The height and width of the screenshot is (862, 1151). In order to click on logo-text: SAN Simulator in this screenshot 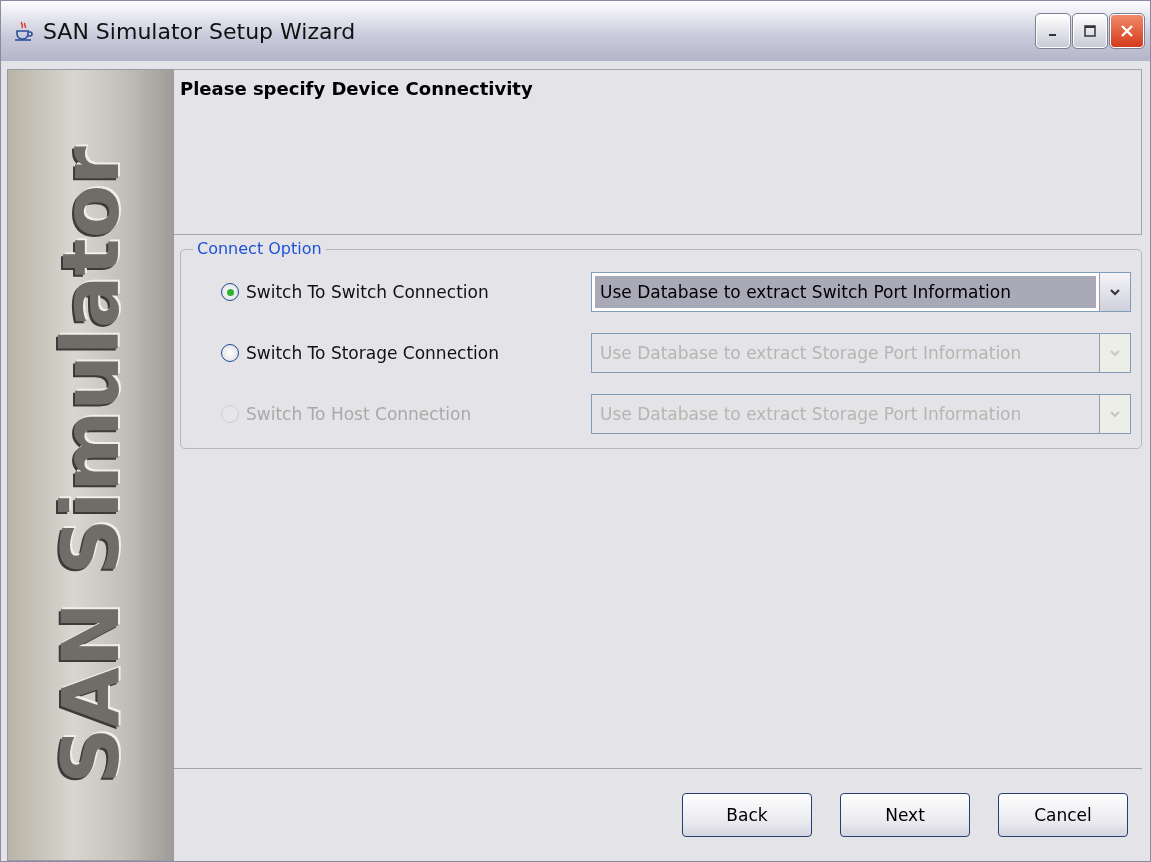, I will do `click(90, 465)`.